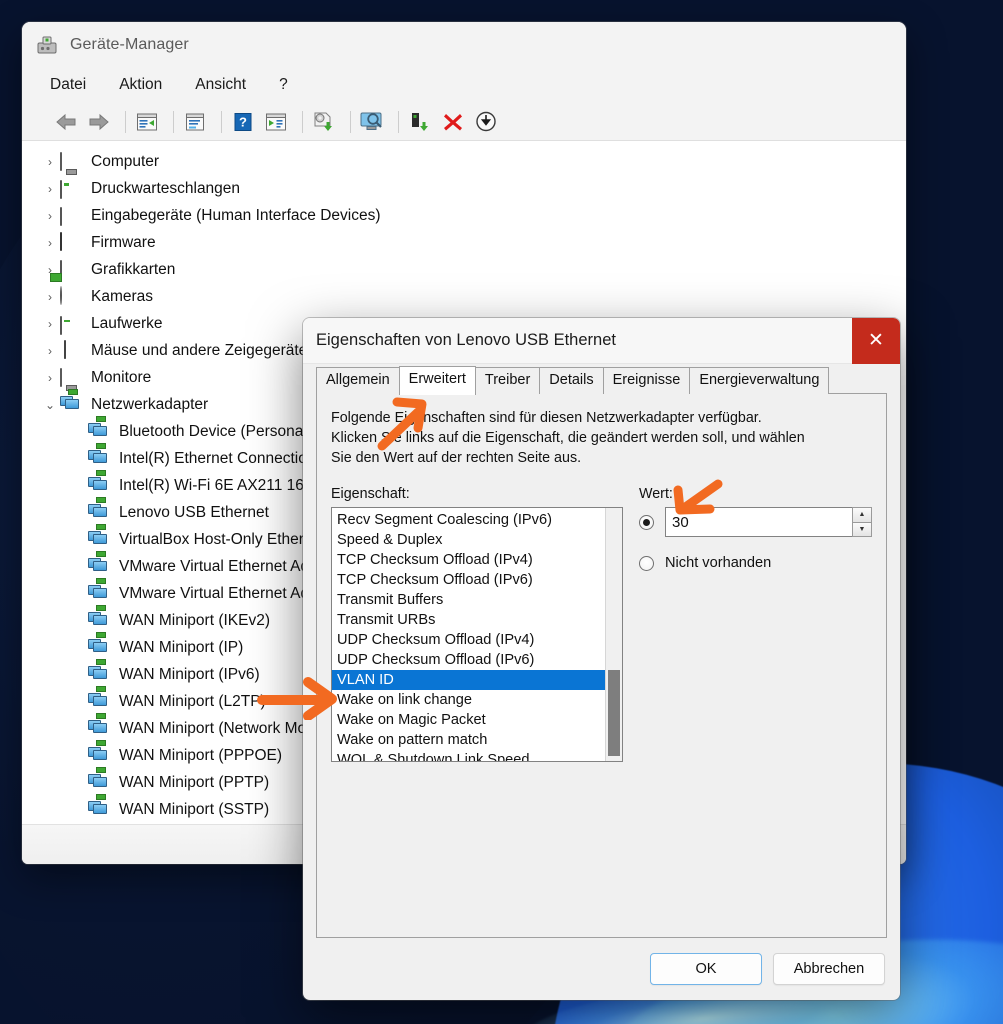 This screenshot has width=1003, height=1024. Describe the element at coordinates (718, 563) in the screenshot. I see `not-present-label: Nicht vorhanden` at that location.